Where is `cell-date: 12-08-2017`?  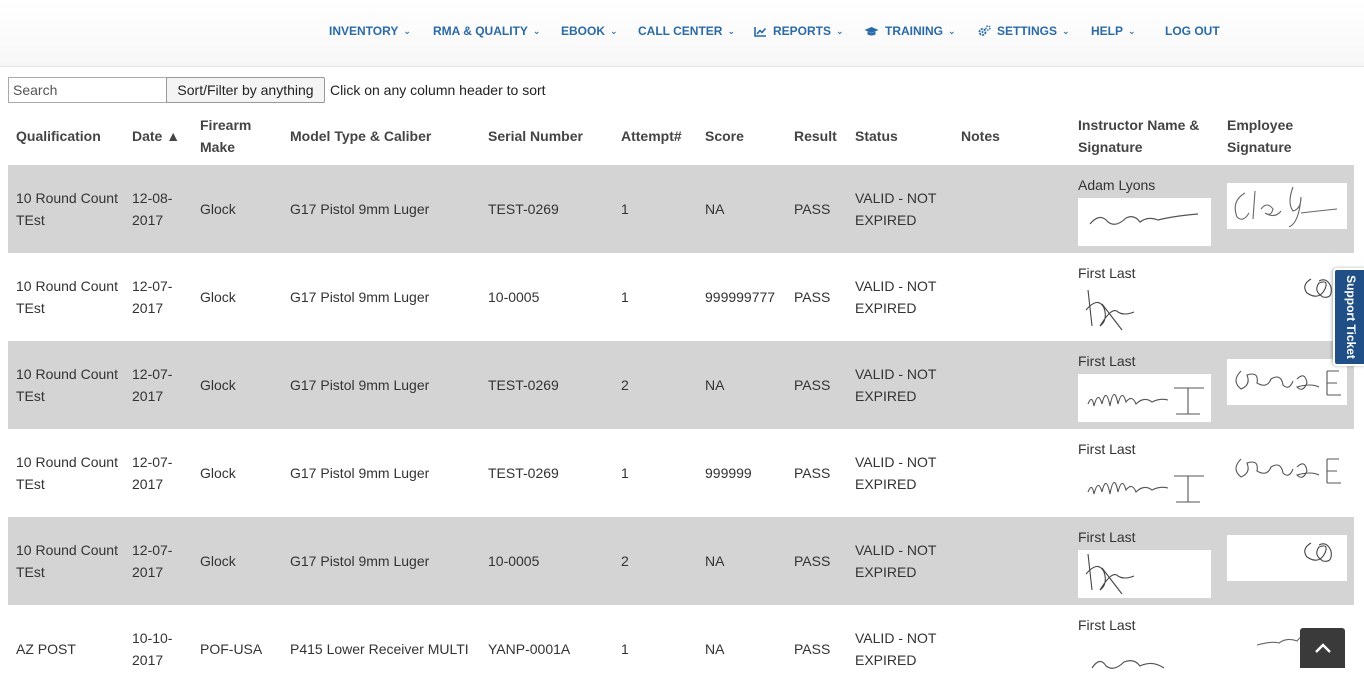
cell-date: 12-08-2017 is located at coordinates (152, 209).